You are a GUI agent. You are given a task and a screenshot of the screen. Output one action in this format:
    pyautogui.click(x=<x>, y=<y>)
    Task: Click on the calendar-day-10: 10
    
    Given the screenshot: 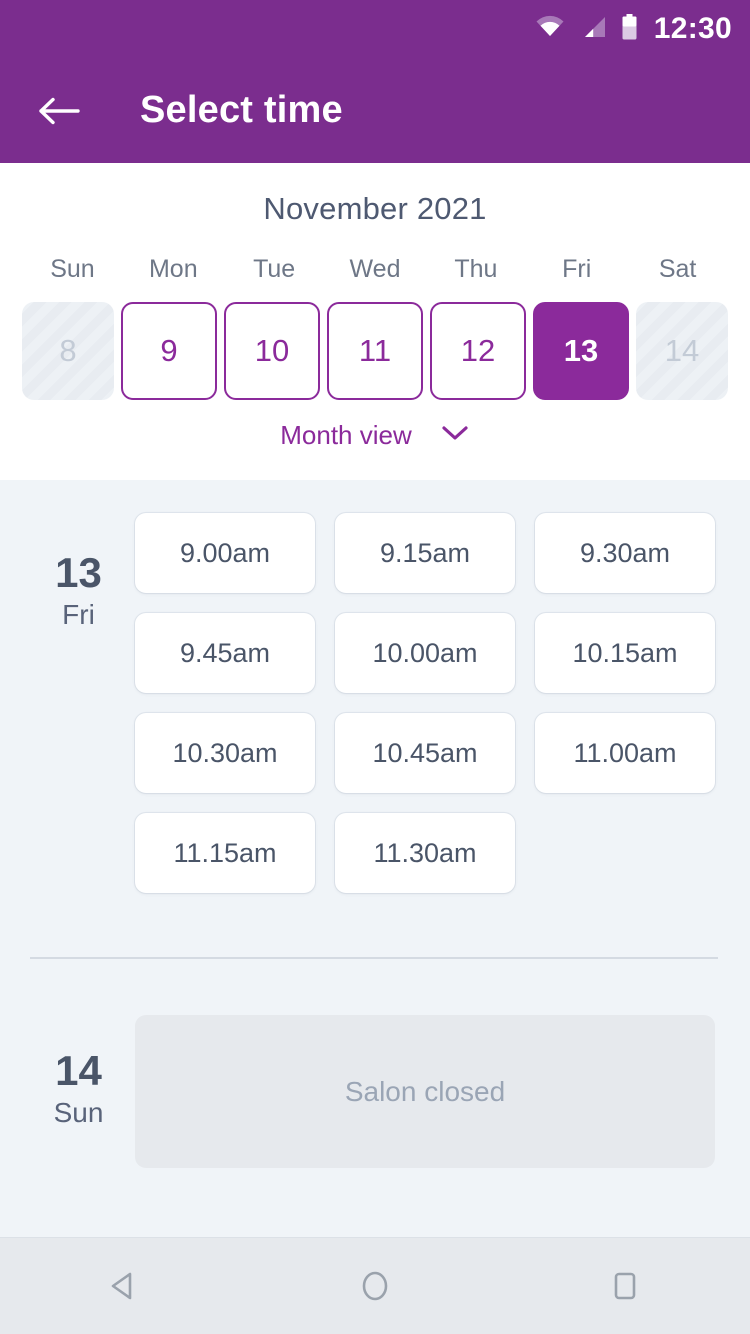 What is the action you would take?
    pyautogui.click(x=272, y=351)
    